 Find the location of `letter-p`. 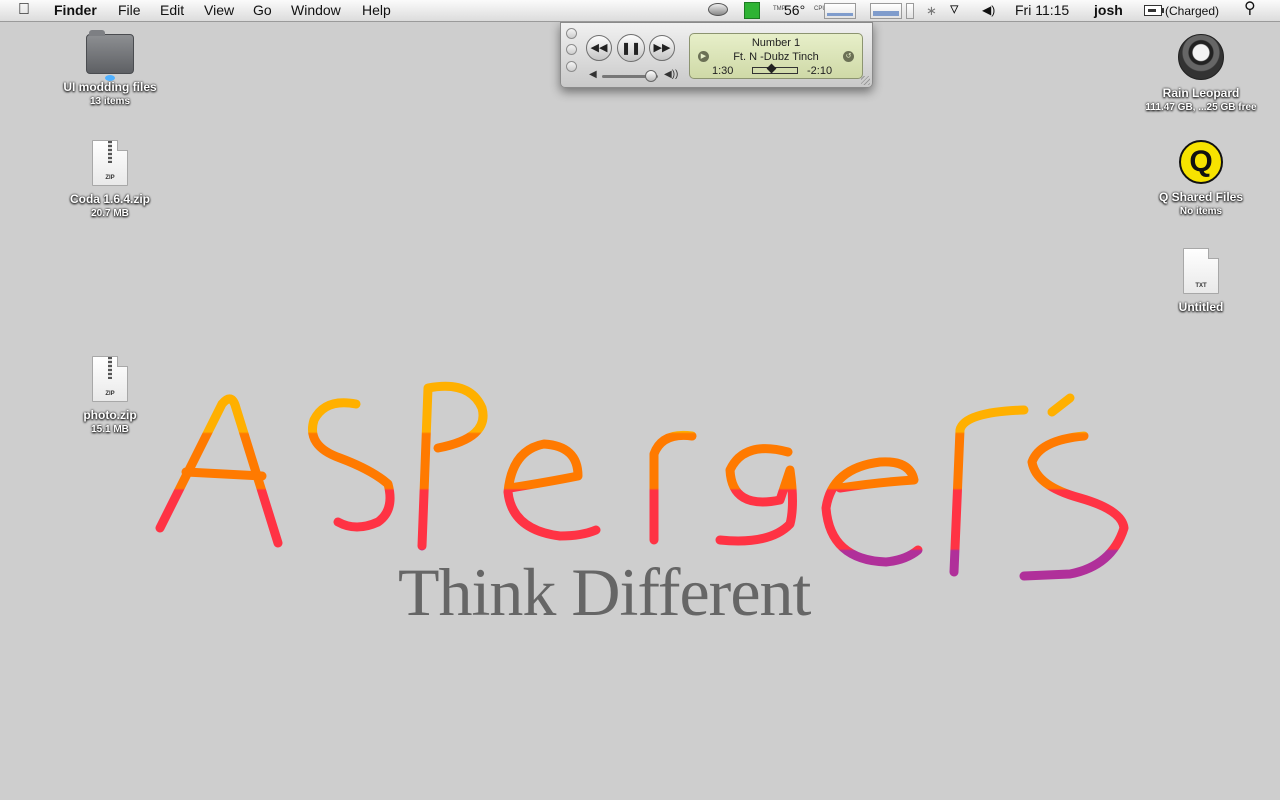

letter-p is located at coordinates (452, 466).